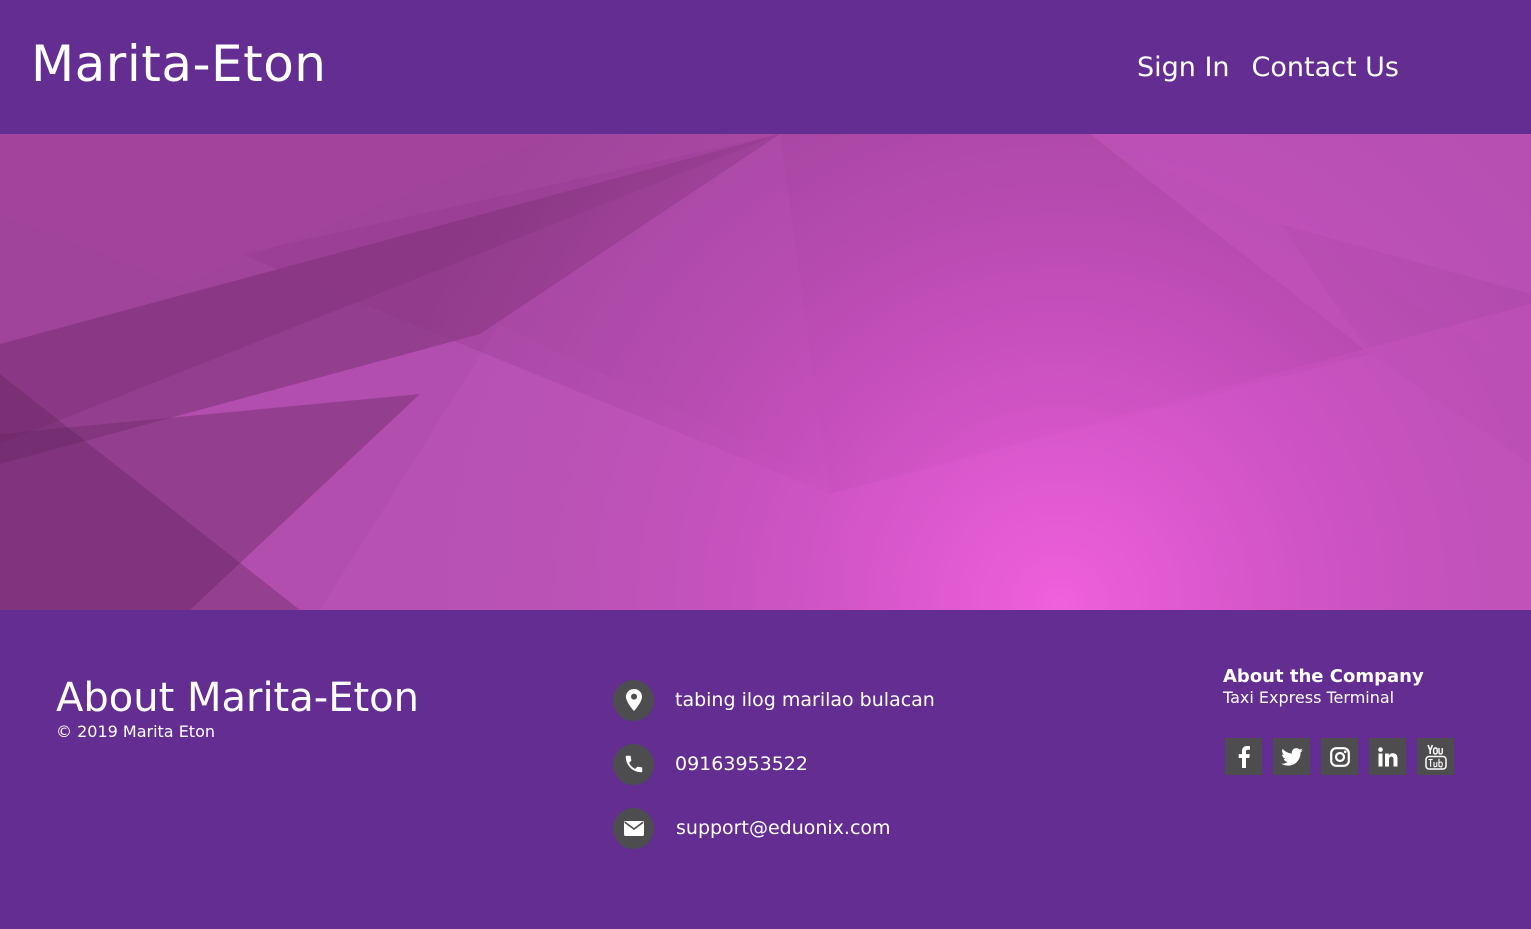  I want to click on company-subtitle: Taxi Express Terminal, so click(1309, 697).